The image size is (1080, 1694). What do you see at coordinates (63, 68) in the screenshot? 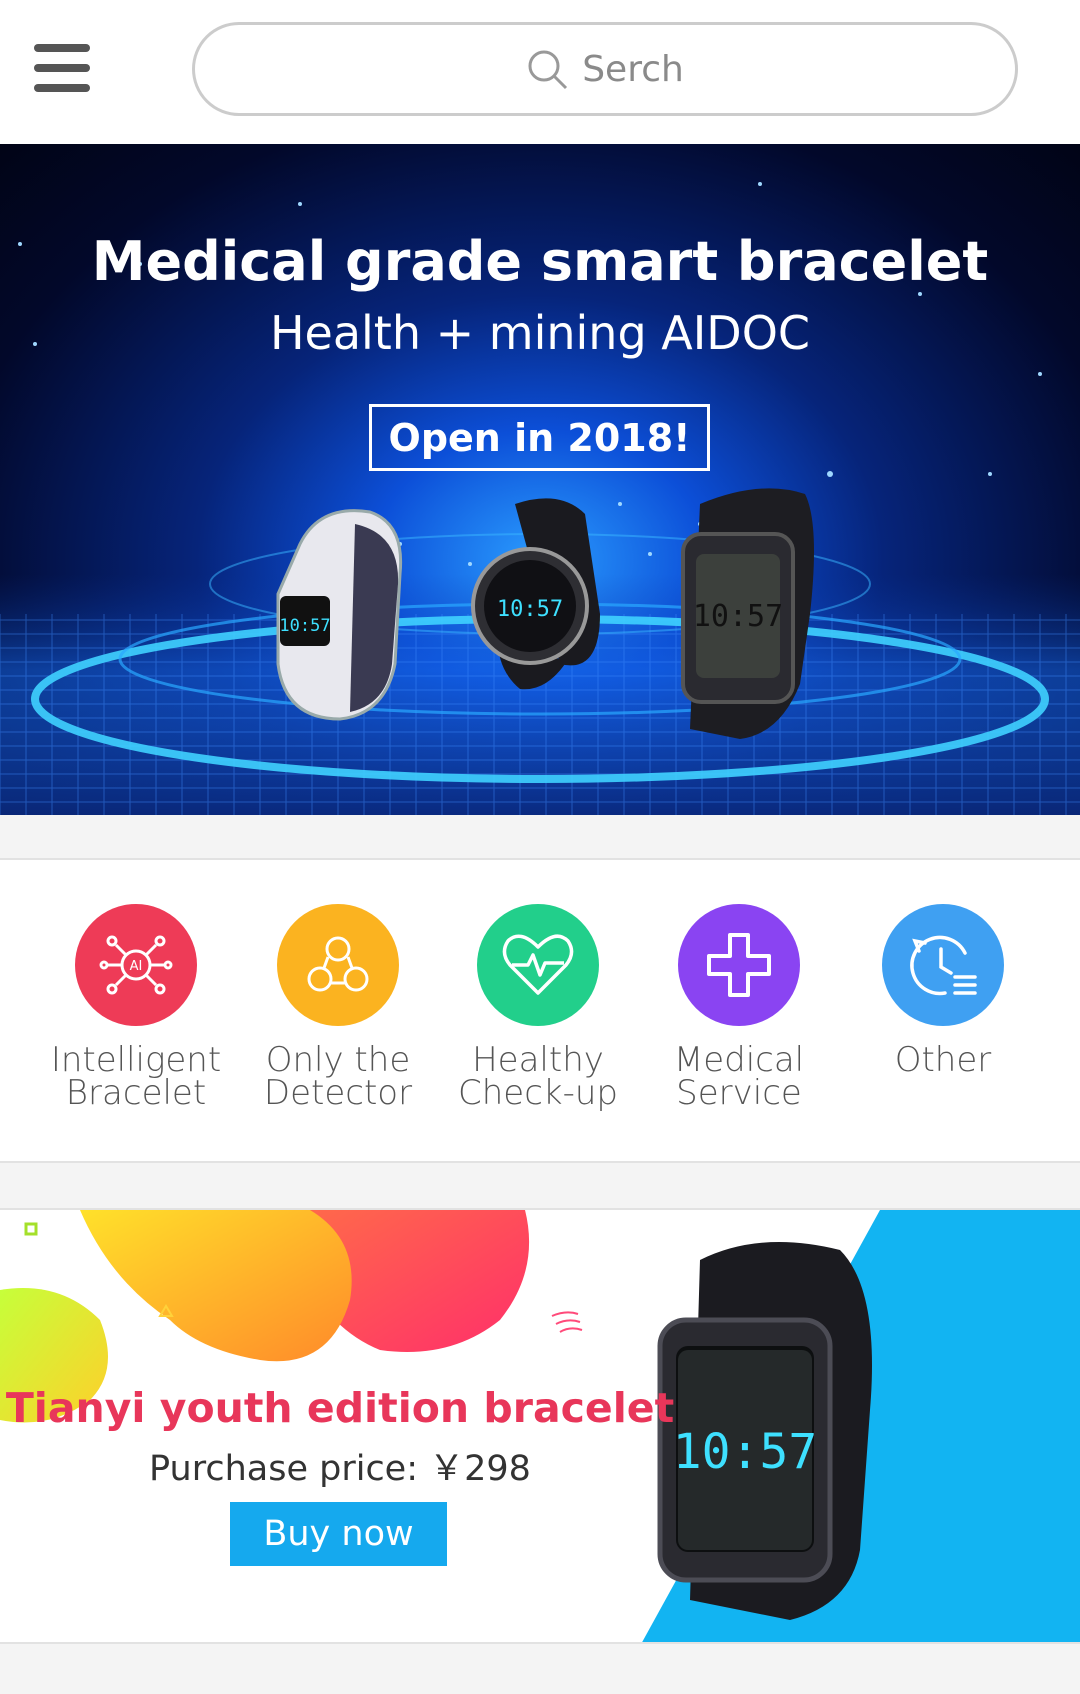
I see `hamburger-menu-icon` at bounding box center [63, 68].